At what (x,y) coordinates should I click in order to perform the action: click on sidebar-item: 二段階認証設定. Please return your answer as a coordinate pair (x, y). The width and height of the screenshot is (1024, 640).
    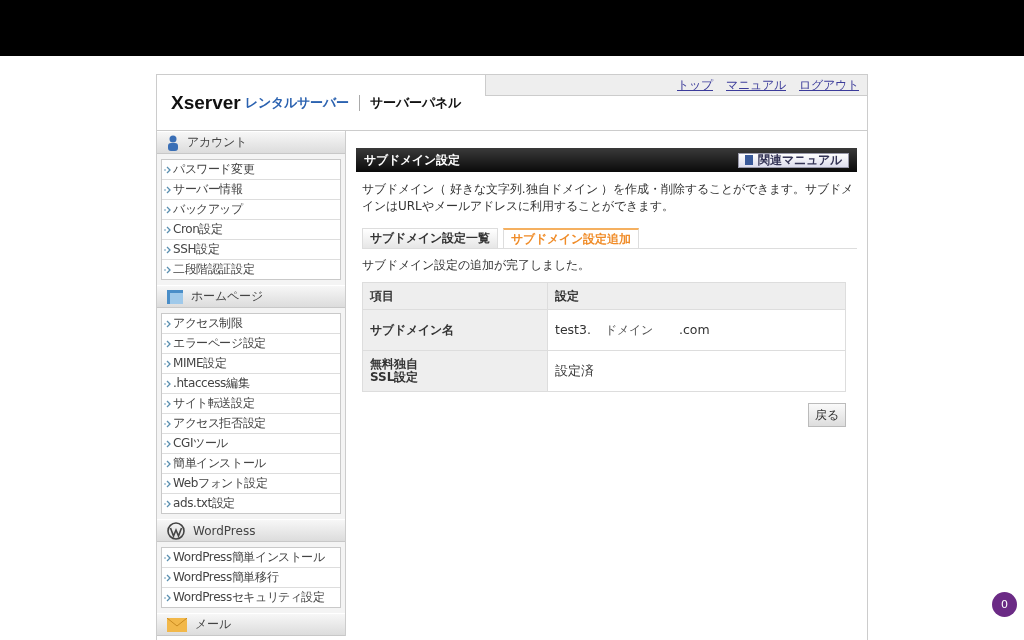
    Looking at the image, I should click on (251, 269).